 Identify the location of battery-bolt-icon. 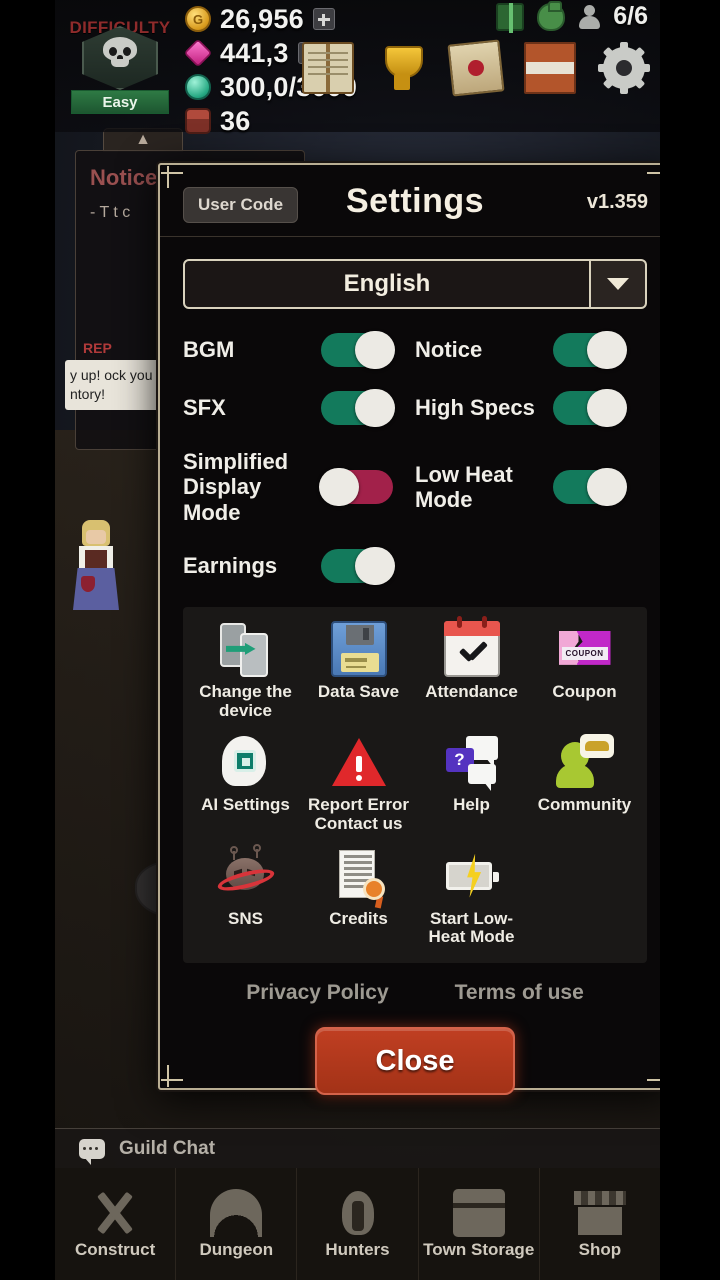
(472, 876).